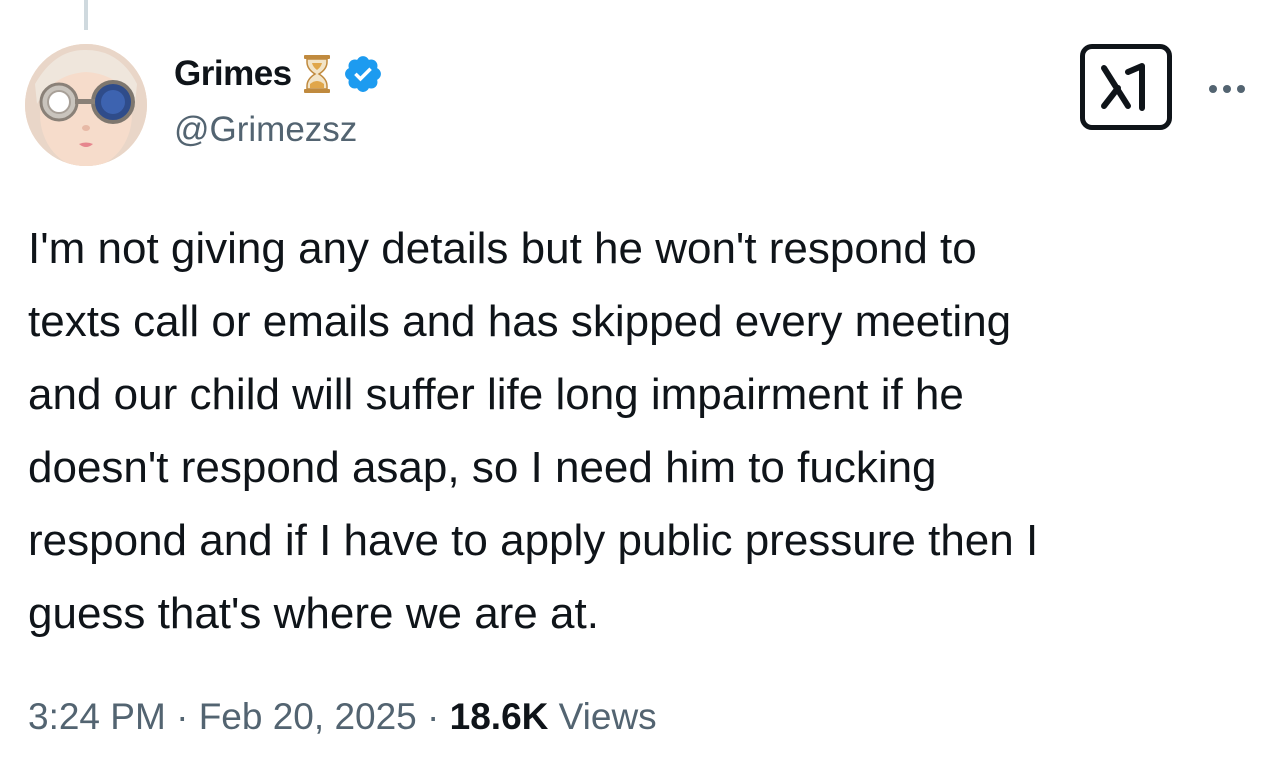  I want to click on author-display-name: Grimes, so click(233, 74).